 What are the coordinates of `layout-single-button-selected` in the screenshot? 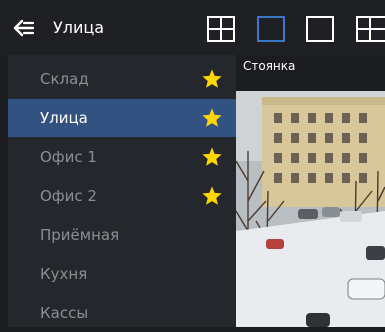 It's located at (271, 29).